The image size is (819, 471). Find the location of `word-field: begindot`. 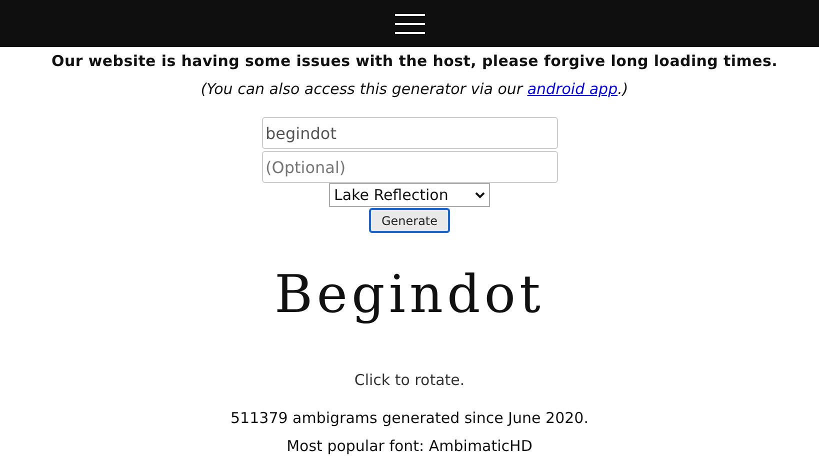

word-field: begindot is located at coordinates (410, 133).